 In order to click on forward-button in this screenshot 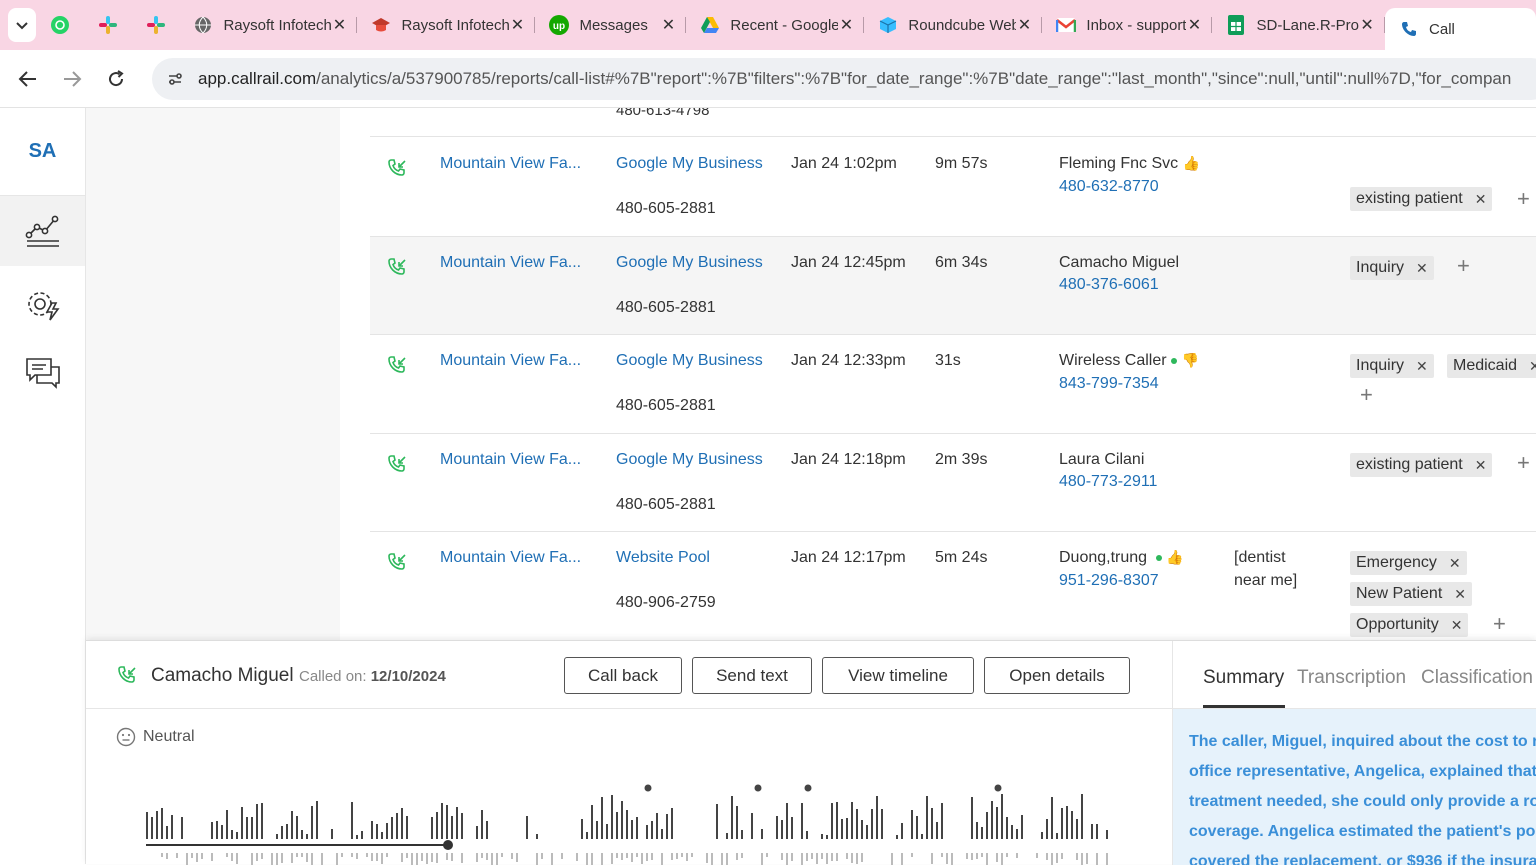, I will do `click(72, 79)`.